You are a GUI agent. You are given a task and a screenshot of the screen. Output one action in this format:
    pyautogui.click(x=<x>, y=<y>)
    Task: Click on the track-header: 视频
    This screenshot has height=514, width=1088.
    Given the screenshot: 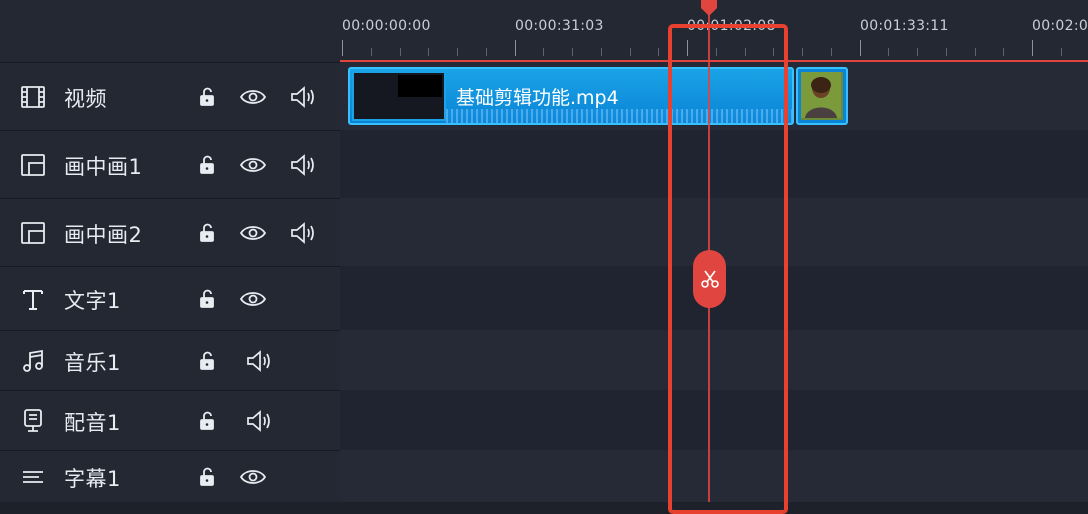 What is the action you would take?
    pyautogui.click(x=170, y=96)
    